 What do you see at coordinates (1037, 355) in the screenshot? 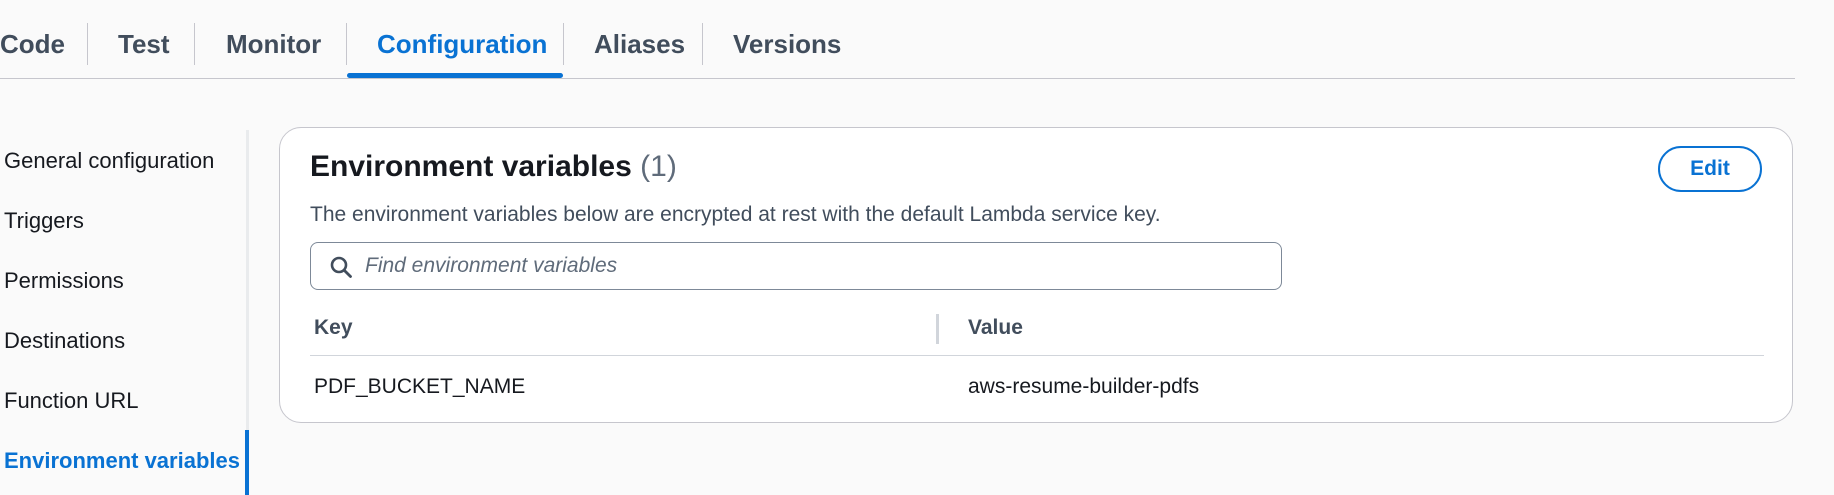
I see `table-header-divider` at bounding box center [1037, 355].